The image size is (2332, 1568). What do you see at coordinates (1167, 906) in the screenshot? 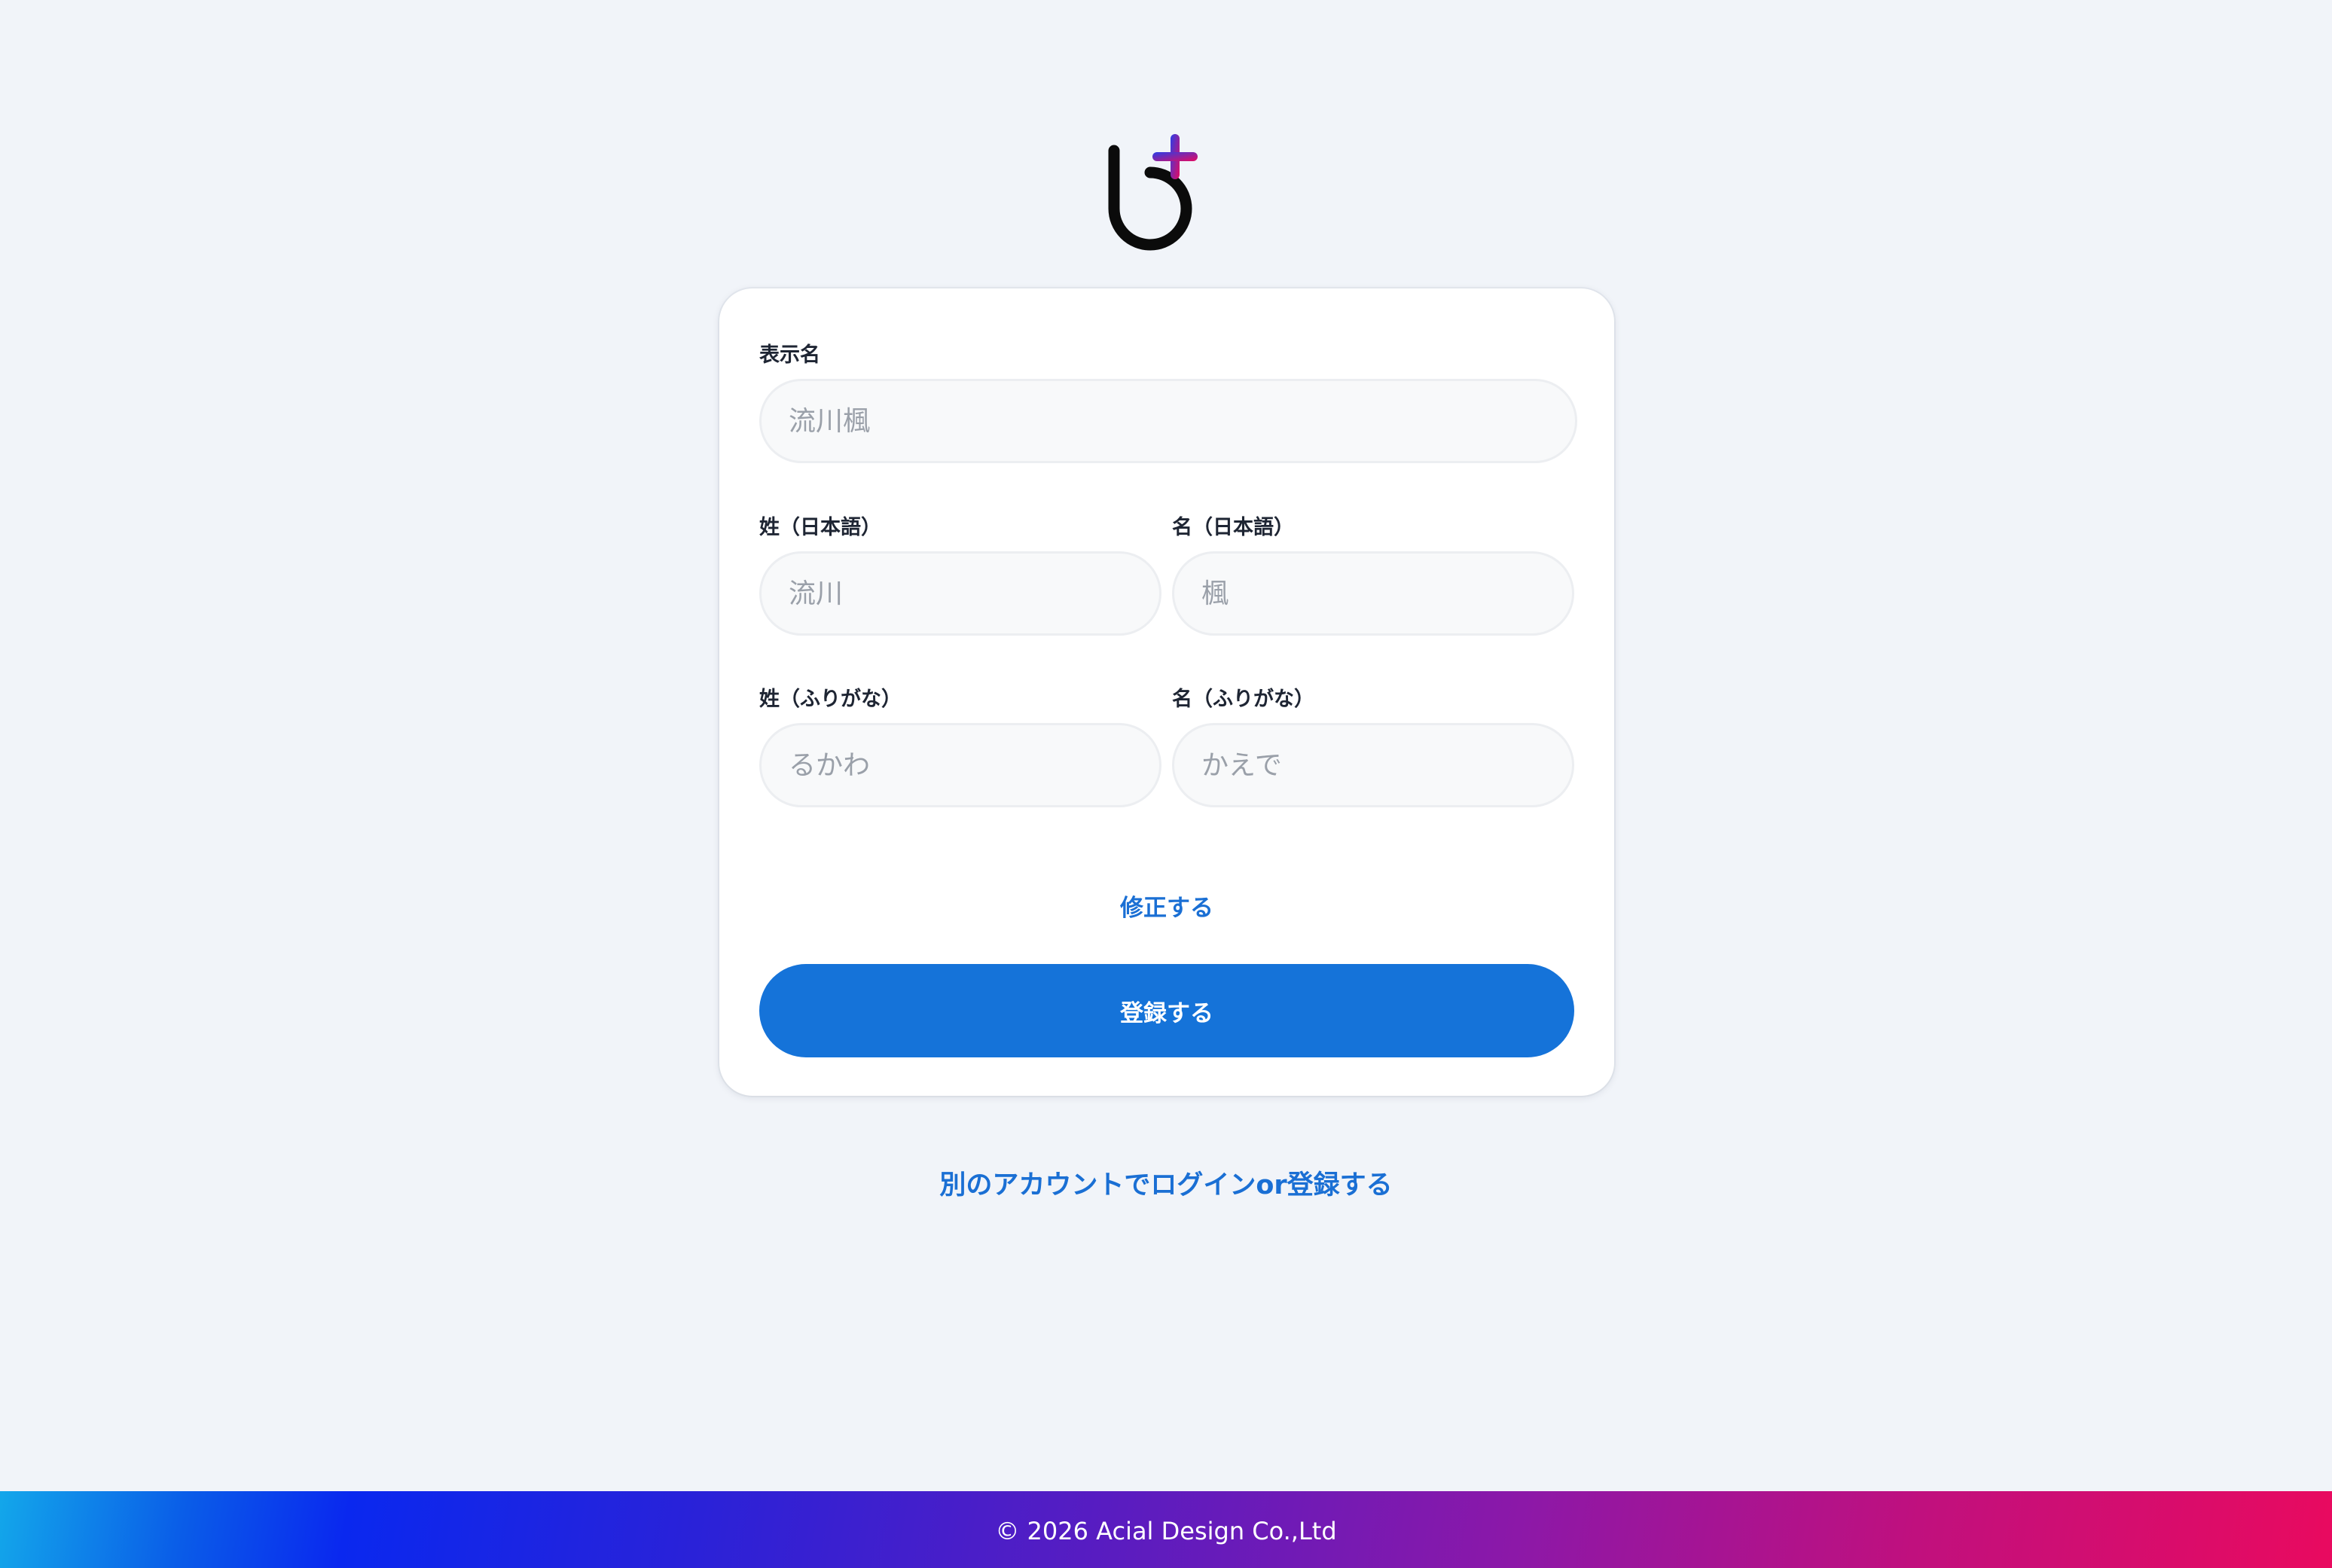
I see `edit-link: 修正する` at bounding box center [1167, 906].